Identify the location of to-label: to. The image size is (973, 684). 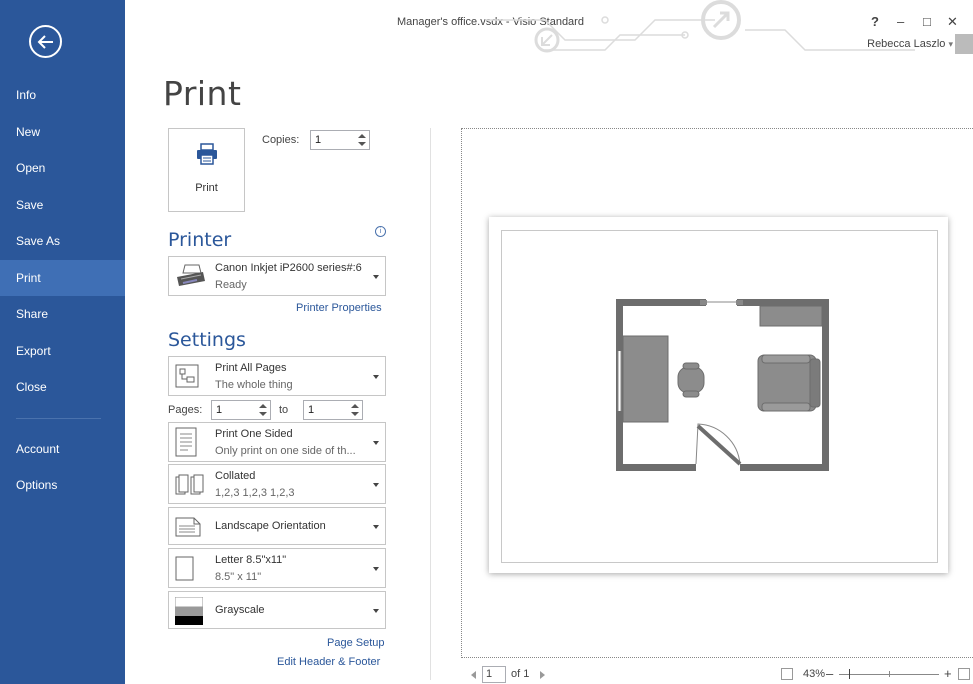
(284, 410).